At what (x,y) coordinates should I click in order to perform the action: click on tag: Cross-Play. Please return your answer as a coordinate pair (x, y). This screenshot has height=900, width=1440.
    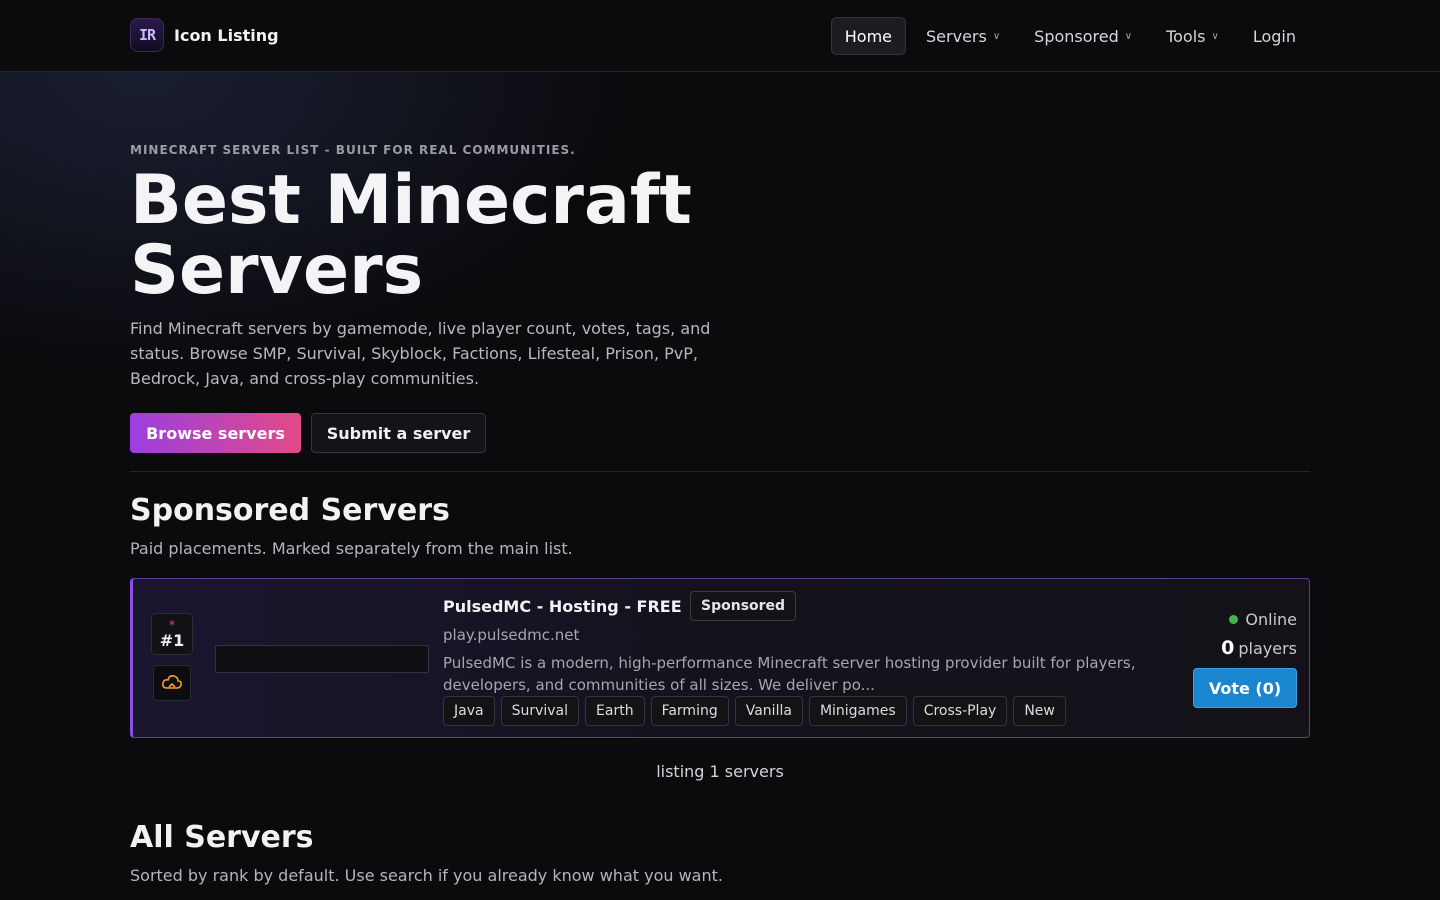
    Looking at the image, I should click on (960, 711).